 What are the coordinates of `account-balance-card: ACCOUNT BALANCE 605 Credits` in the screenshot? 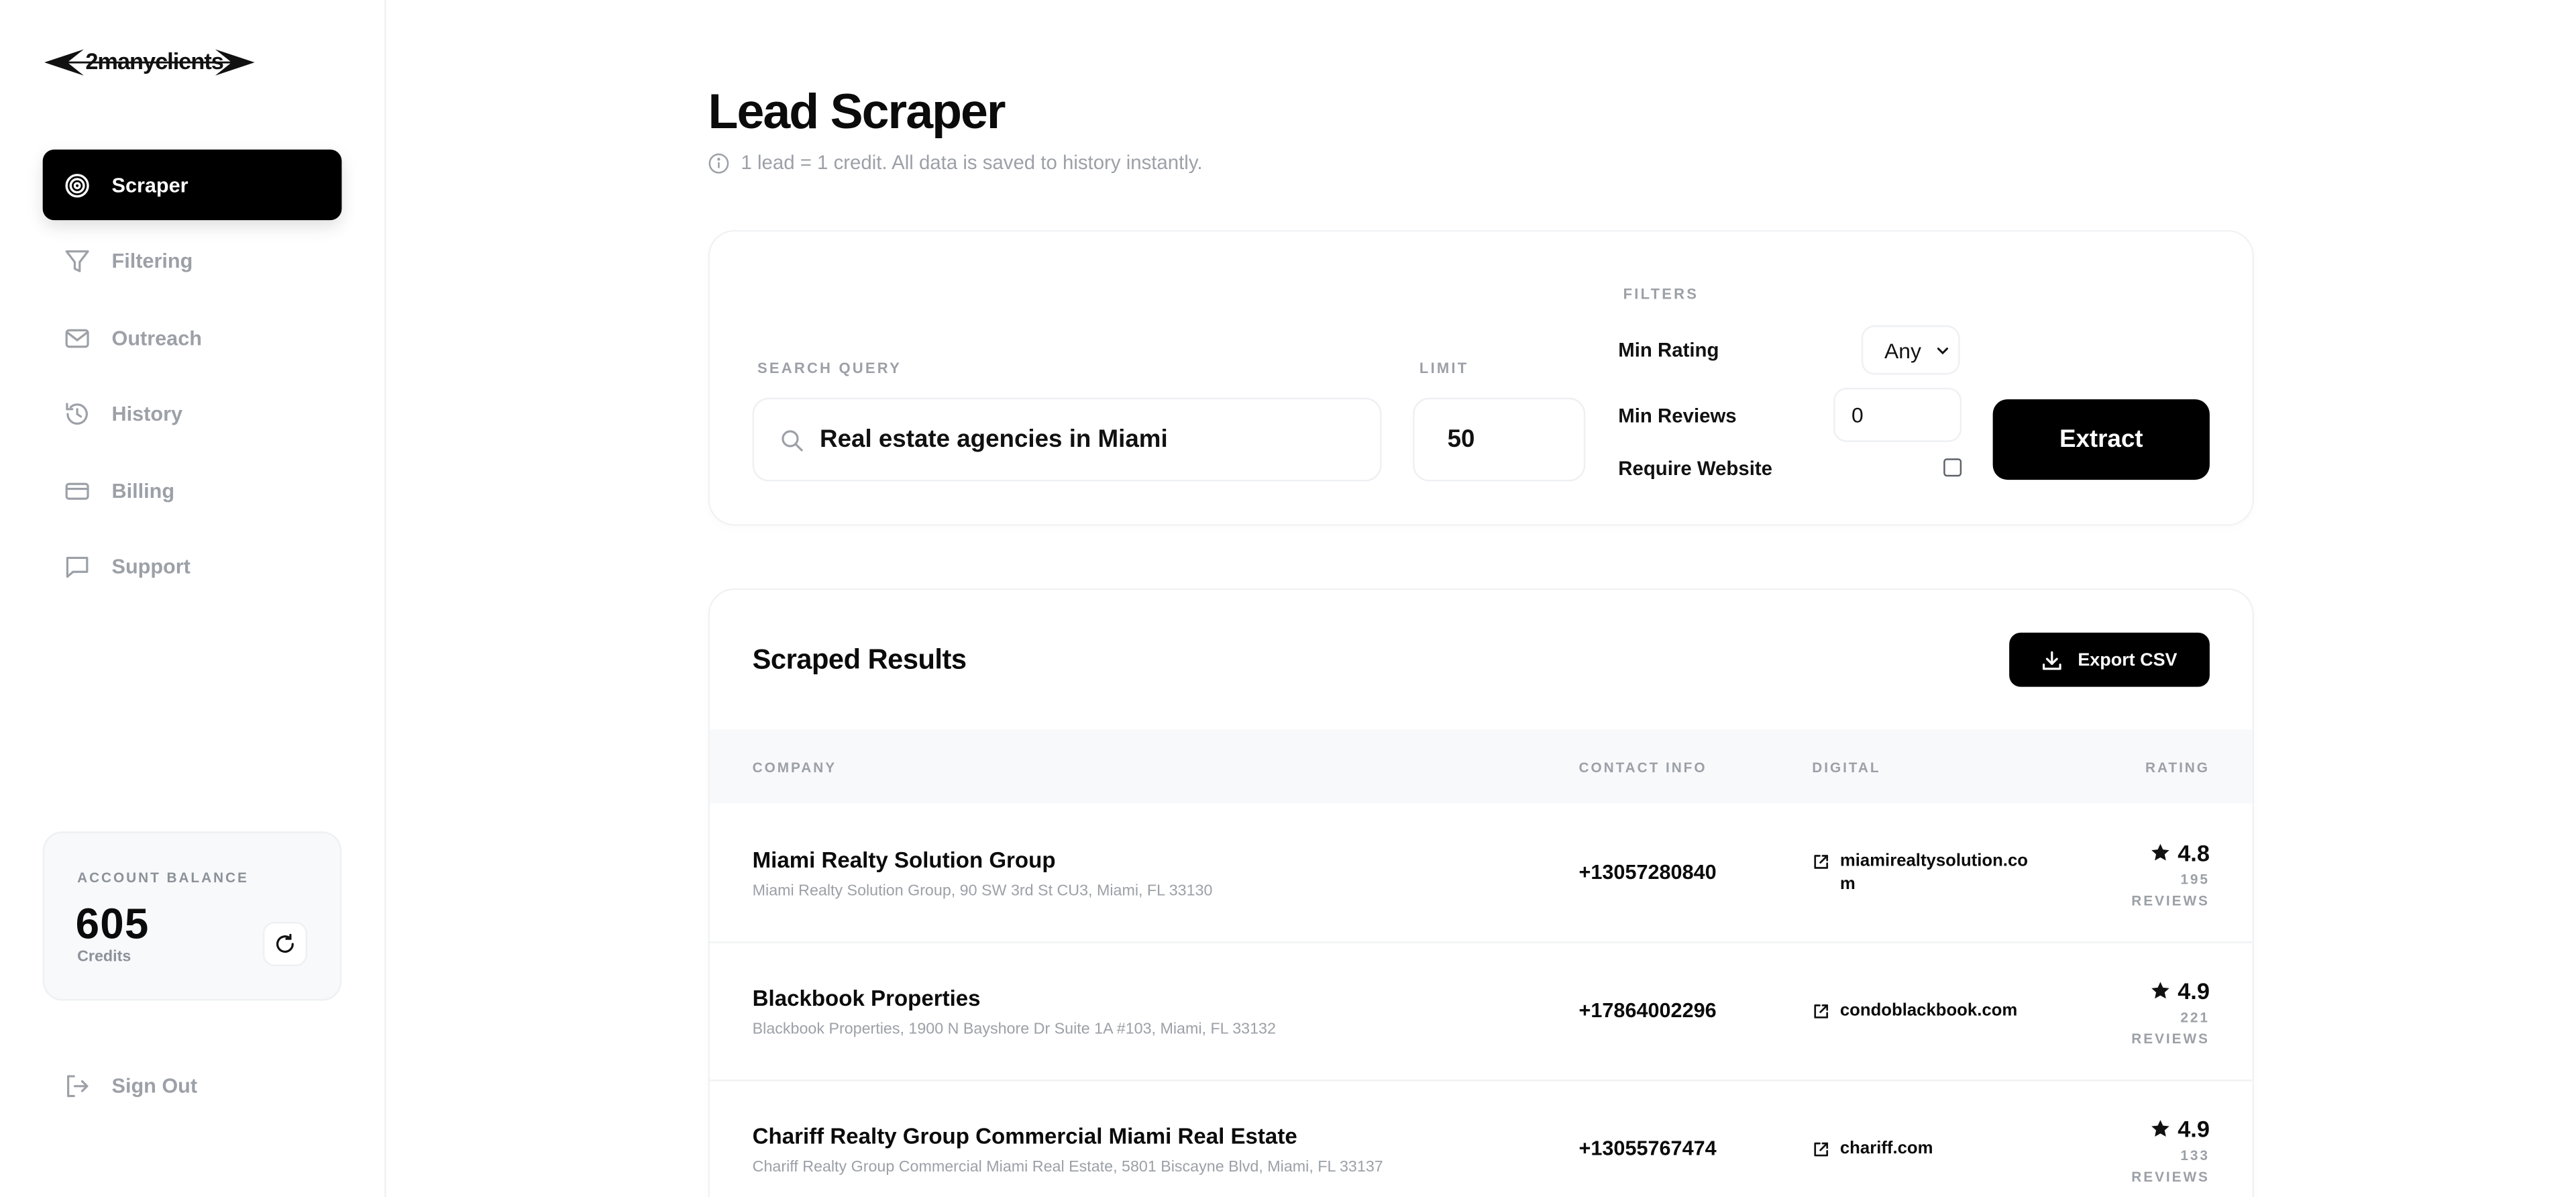 It's located at (192, 916).